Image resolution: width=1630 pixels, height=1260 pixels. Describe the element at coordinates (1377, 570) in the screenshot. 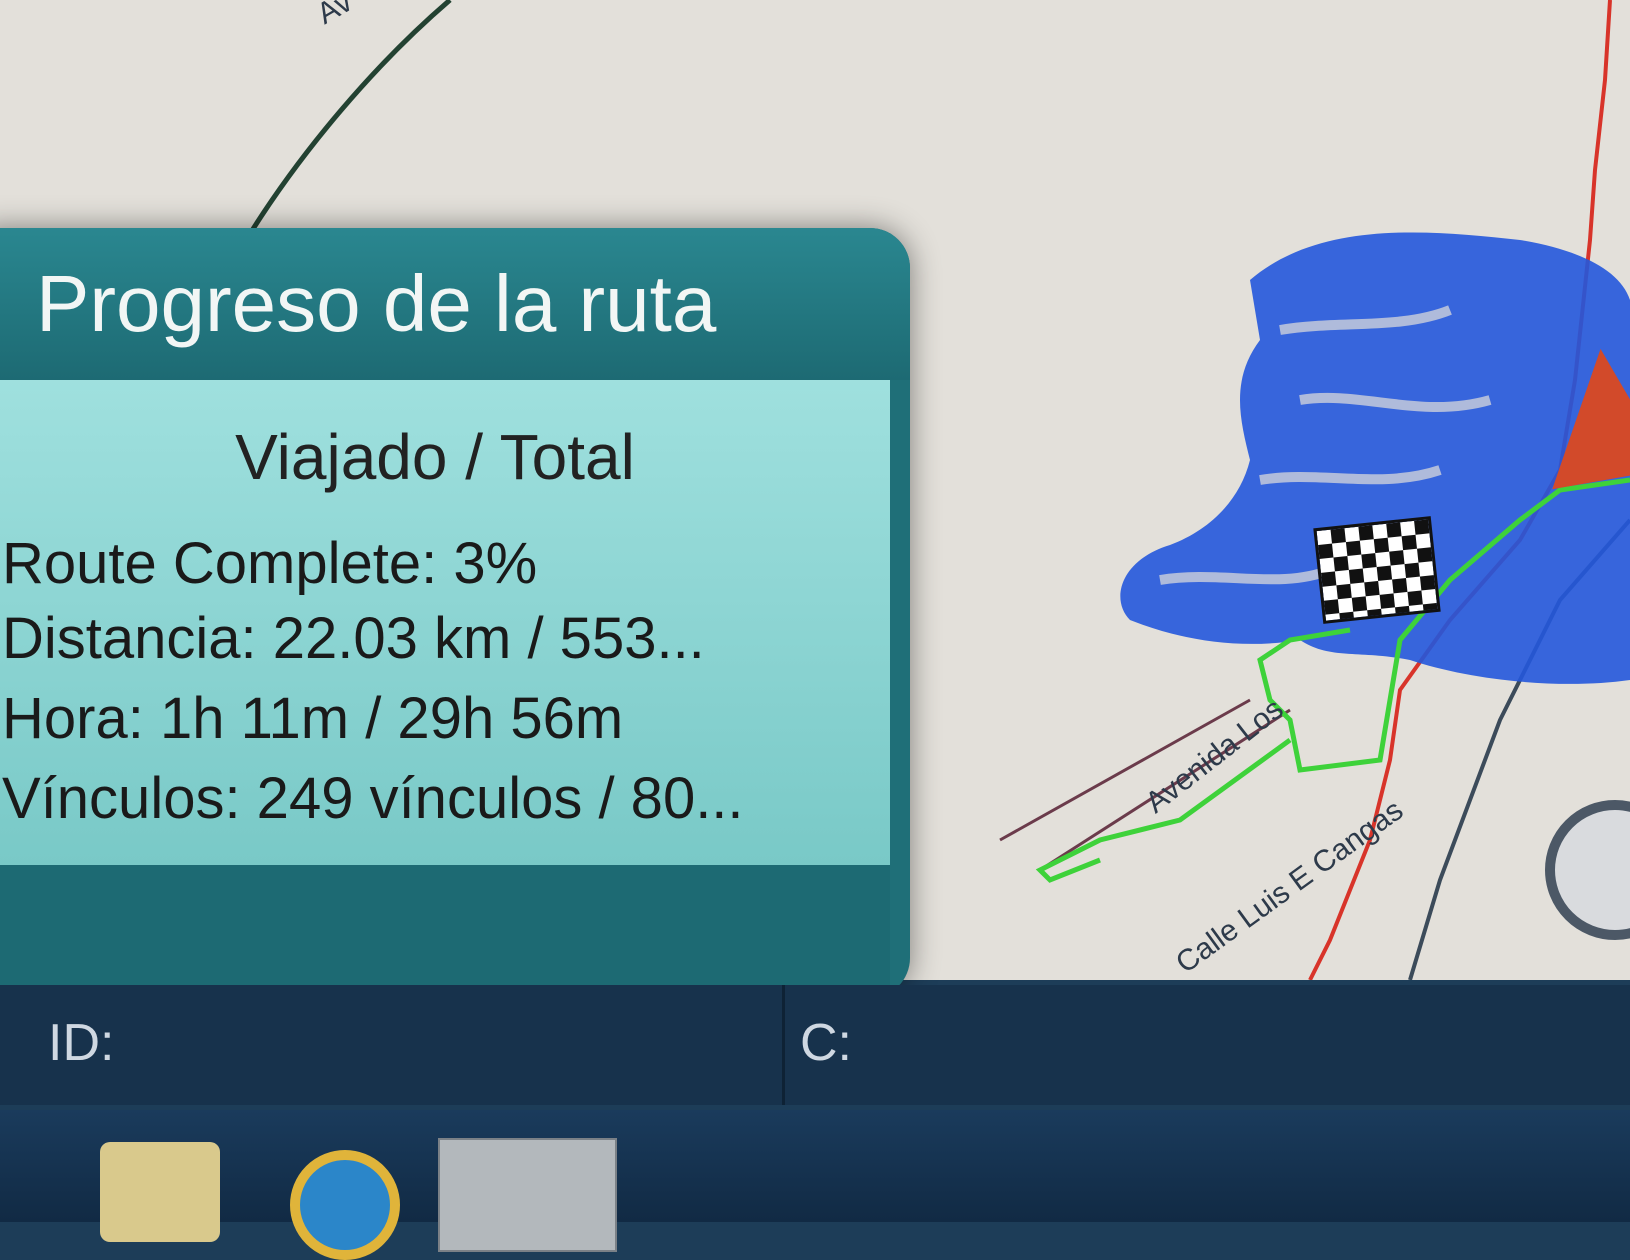

I see `finish-flag-icon` at that location.